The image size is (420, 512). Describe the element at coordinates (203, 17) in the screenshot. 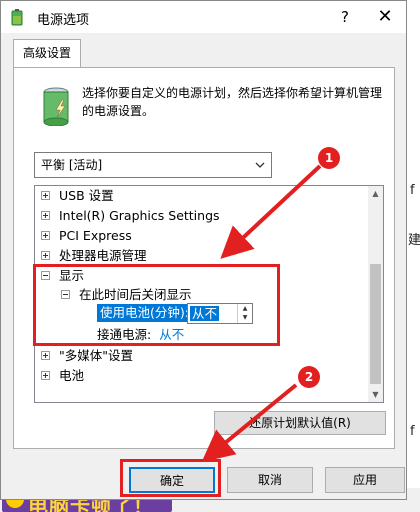

I see `title-bar: 电源选项 ? ✕` at that location.